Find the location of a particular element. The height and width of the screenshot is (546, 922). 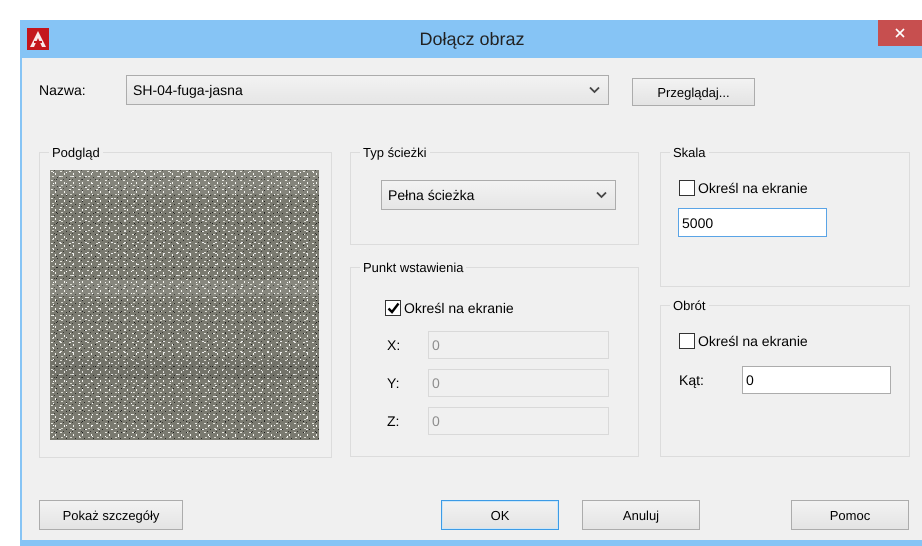

group-title: Podgląd is located at coordinates (76, 152).